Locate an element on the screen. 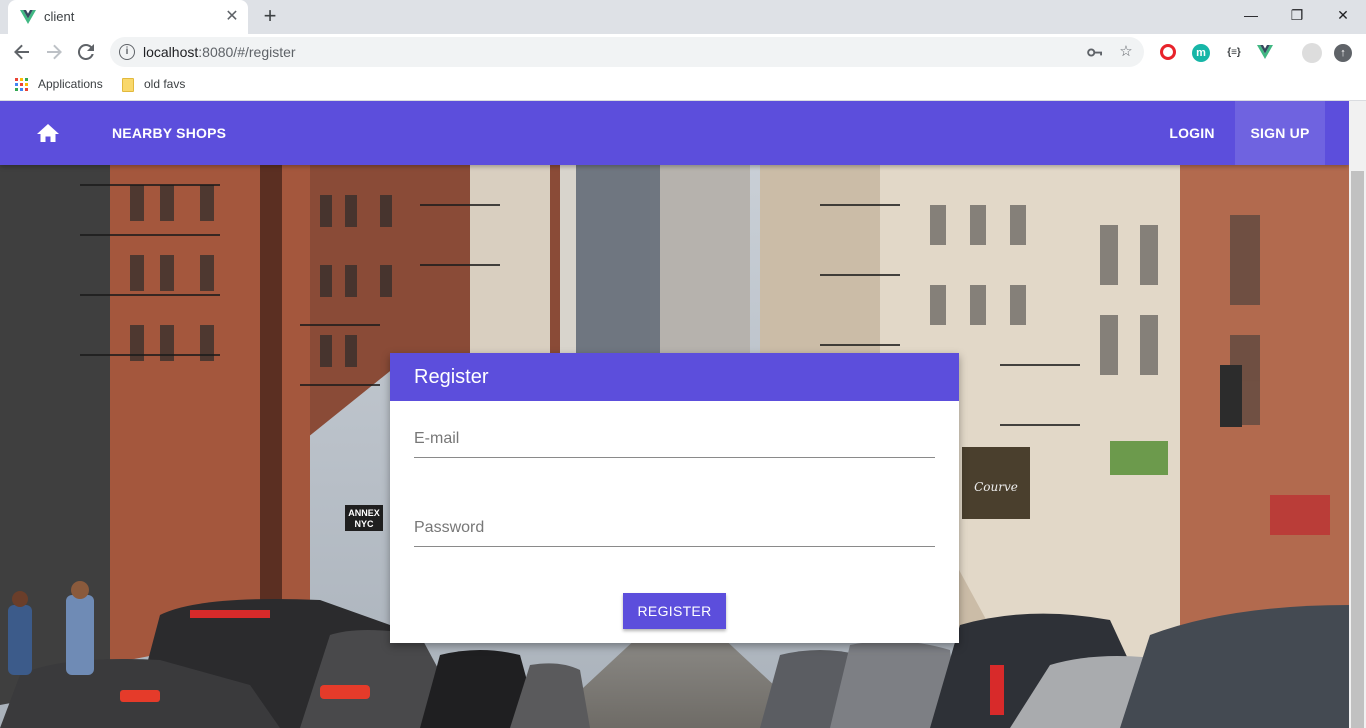 The width and height of the screenshot is (1366, 728). apps-grid-icon is located at coordinates (21, 84).